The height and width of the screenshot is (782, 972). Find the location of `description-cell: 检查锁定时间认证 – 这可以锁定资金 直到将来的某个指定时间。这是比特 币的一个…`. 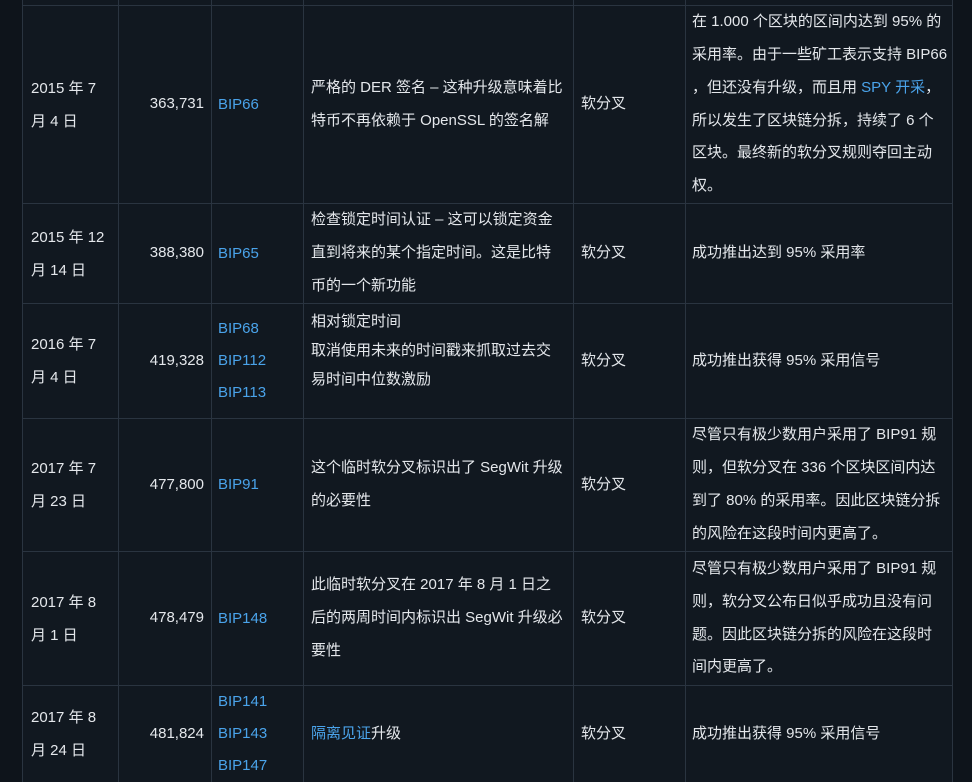

description-cell: 检查锁定时间认证 – 这可以锁定资金 直到将来的某个指定时间。这是比特 币的一个… is located at coordinates (438, 253).